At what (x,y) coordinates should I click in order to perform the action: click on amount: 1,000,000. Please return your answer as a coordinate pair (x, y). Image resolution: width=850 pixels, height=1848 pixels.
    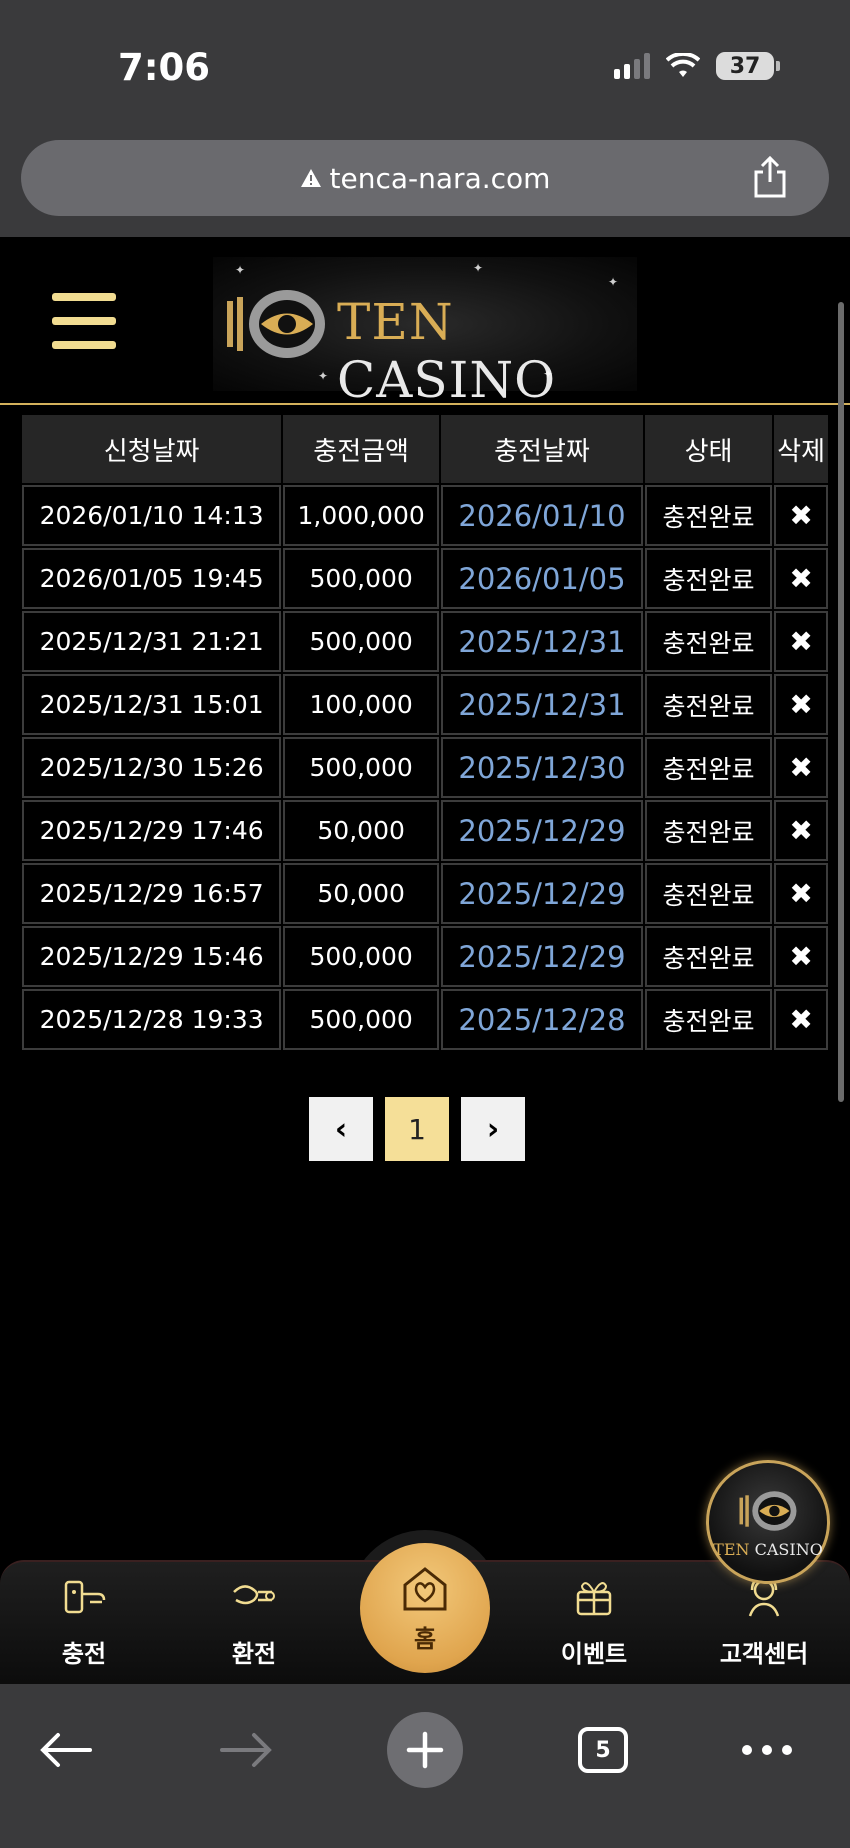
    Looking at the image, I should click on (361, 515).